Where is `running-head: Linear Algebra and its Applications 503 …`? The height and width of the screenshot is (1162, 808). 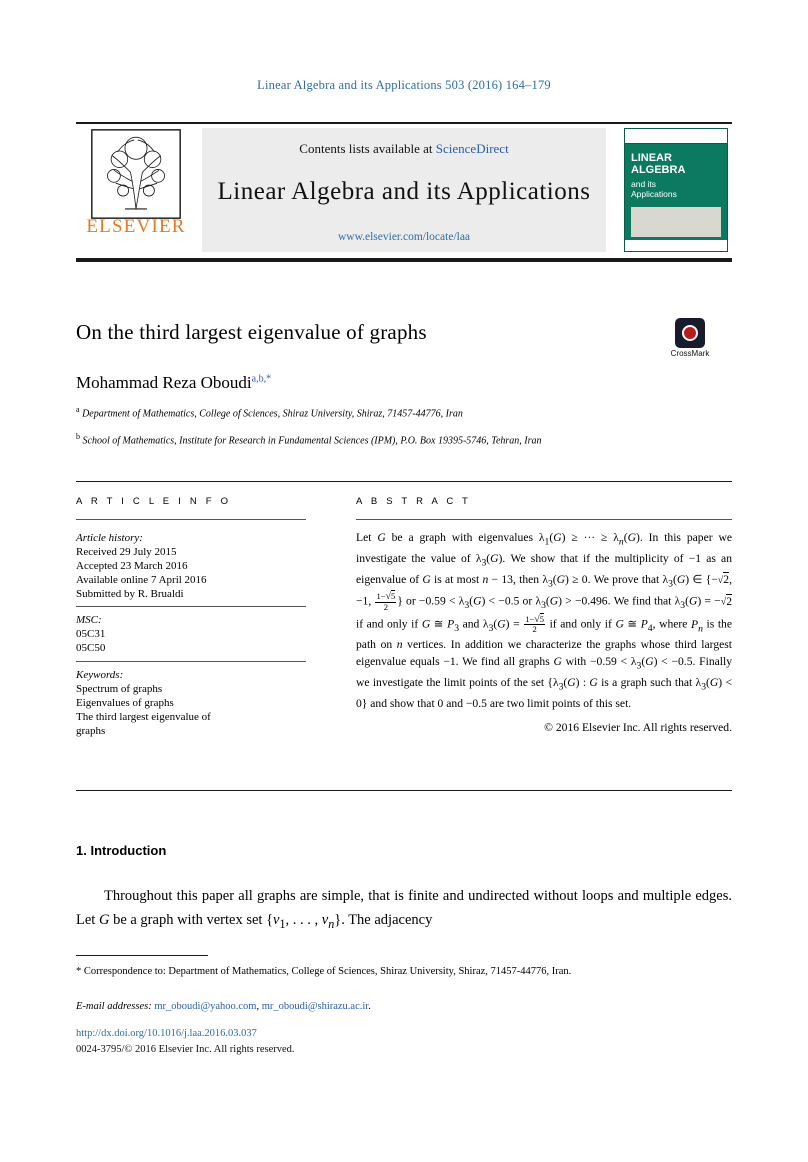
running-head: Linear Algebra and its Applications 503 … is located at coordinates (404, 85).